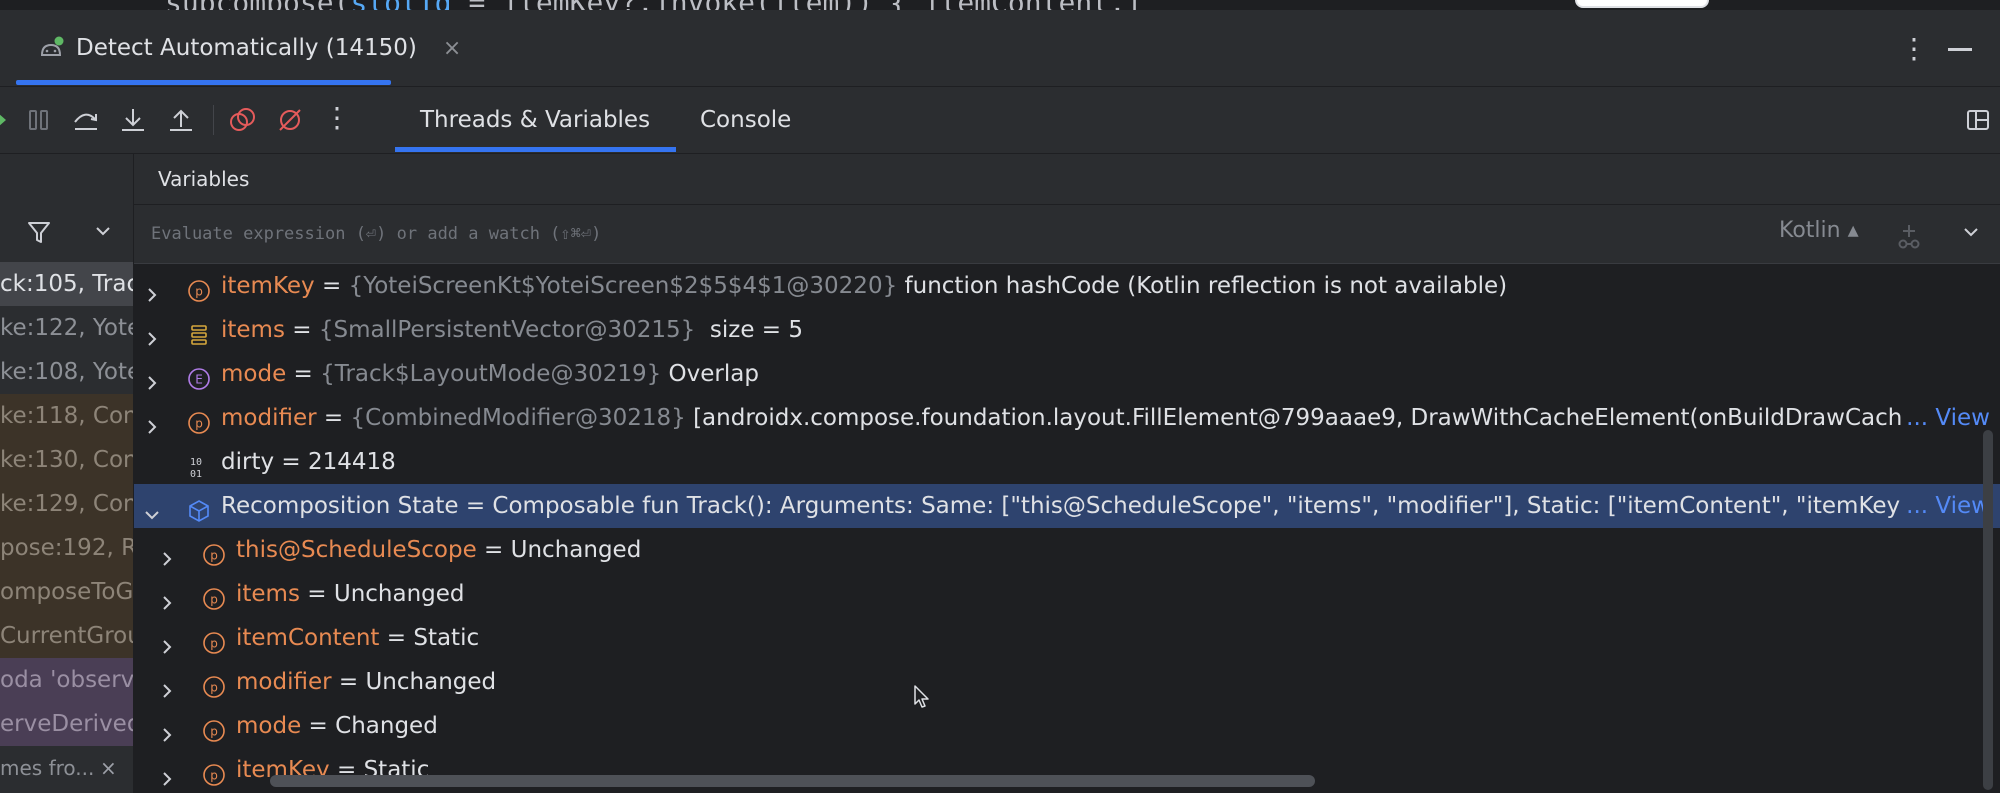 The height and width of the screenshot is (793, 2000). I want to click on layout-icon, so click(1978, 120).